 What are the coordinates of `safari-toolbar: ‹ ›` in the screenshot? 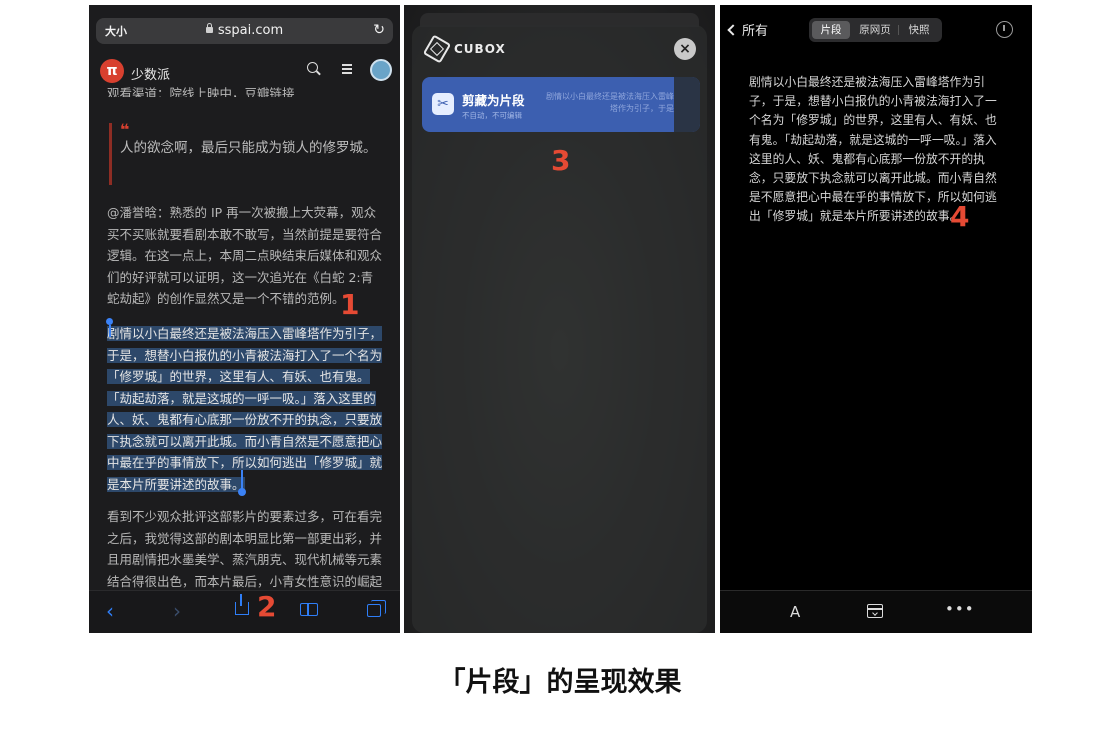 It's located at (244, 611).